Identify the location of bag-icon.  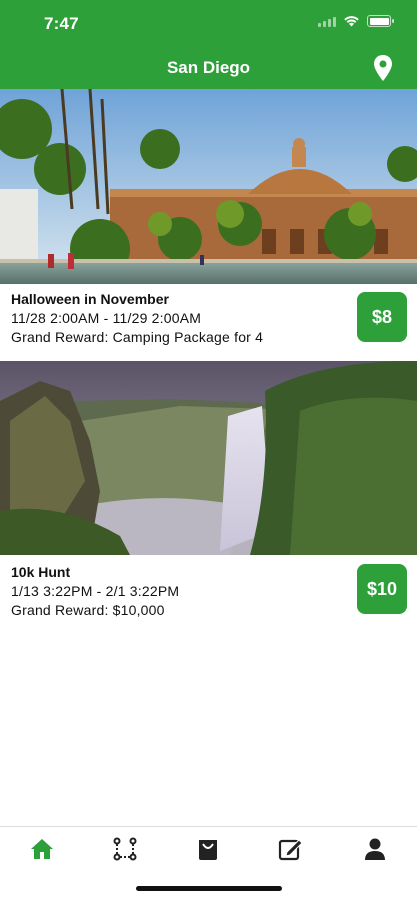
(208, 849).